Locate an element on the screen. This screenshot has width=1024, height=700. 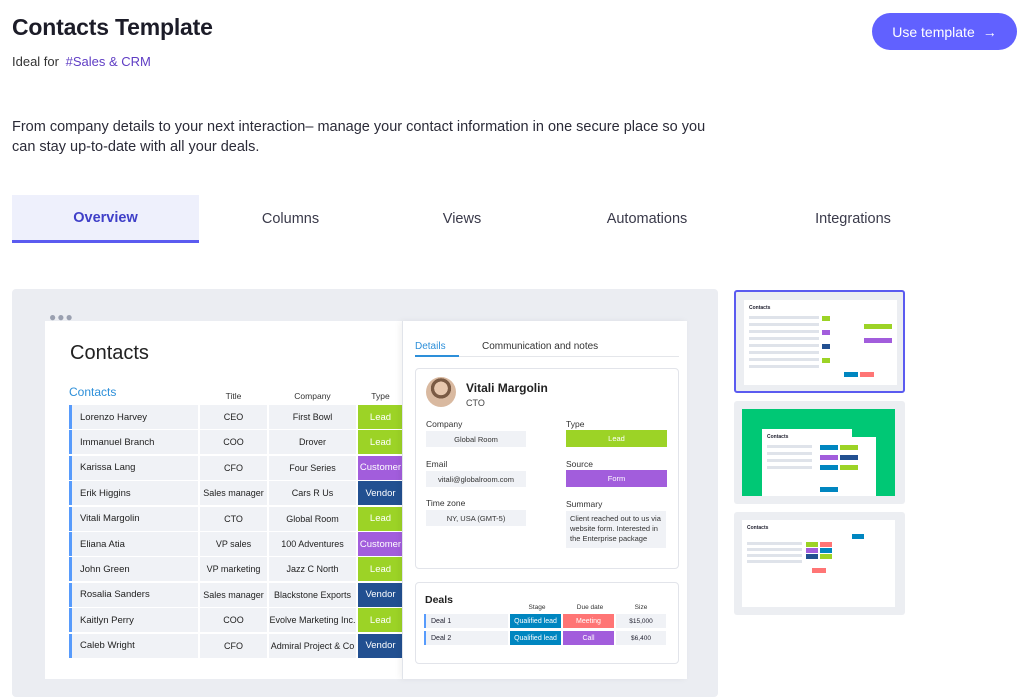
contact-name-cell: Erik Higgins is located at coordinates (133, 493).